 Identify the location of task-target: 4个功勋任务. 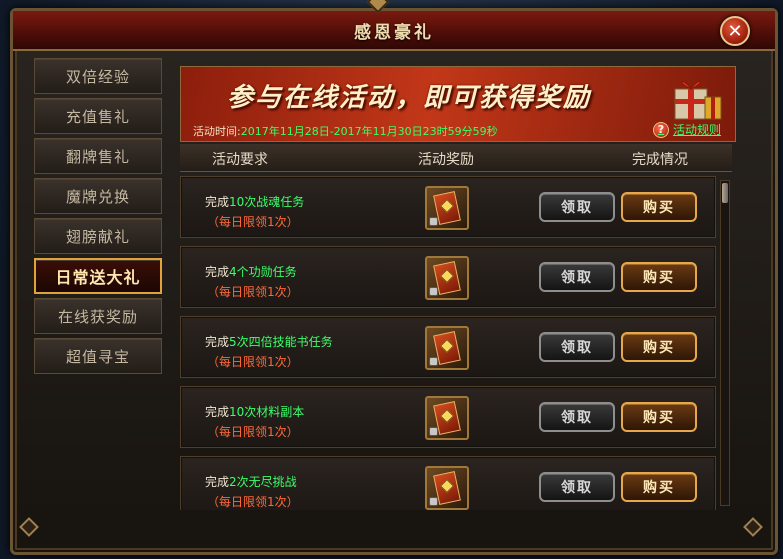
(263, 272).